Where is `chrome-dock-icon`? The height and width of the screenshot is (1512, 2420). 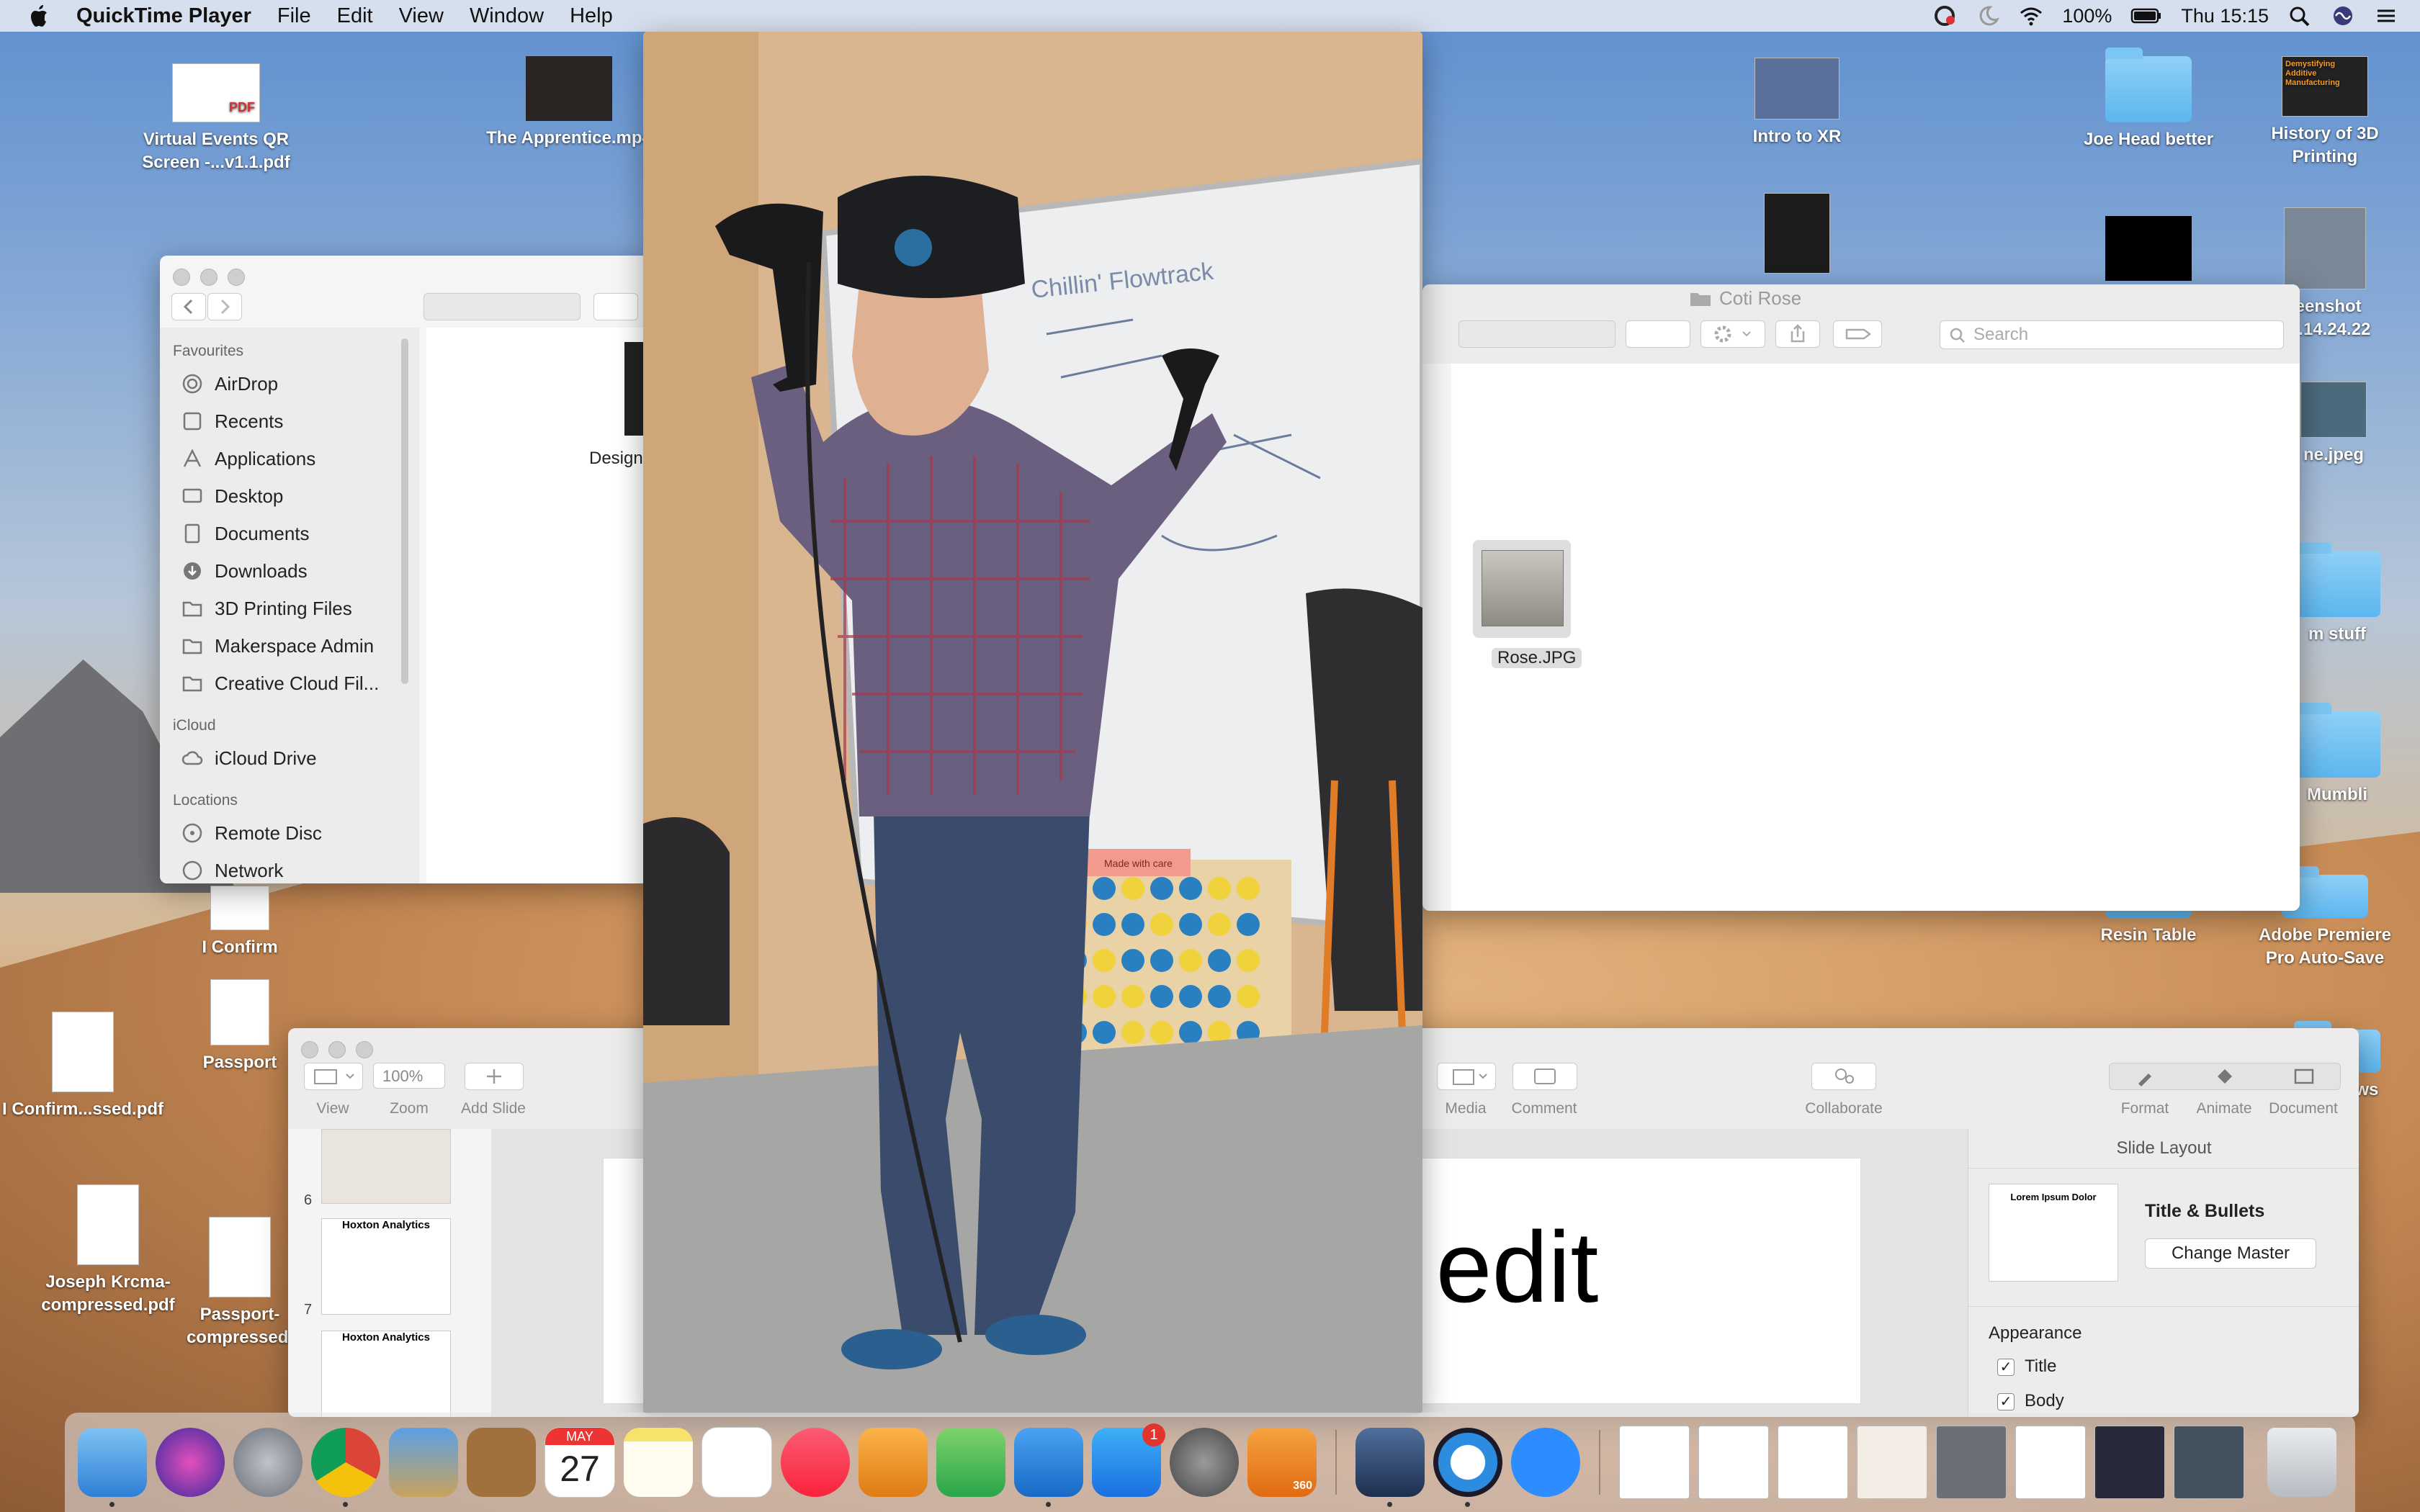 chrome-dock-icon is located at coordinates (345, 1467).